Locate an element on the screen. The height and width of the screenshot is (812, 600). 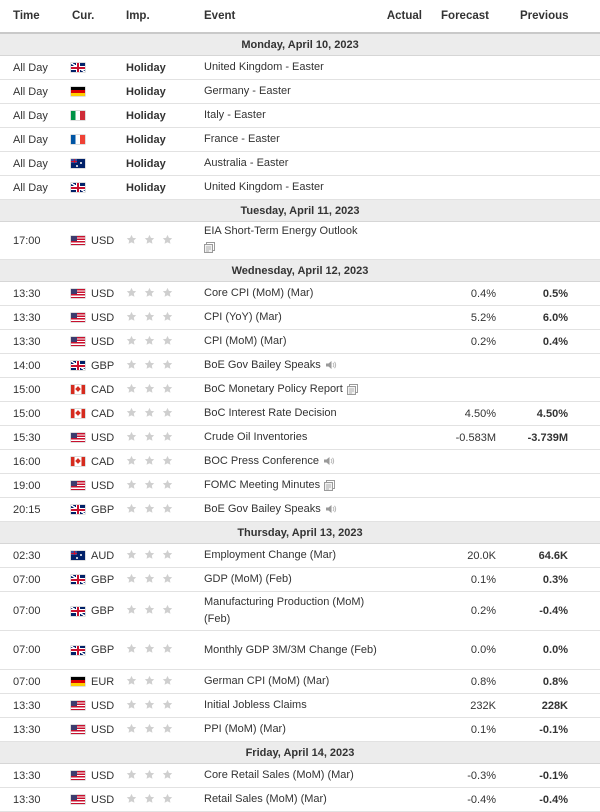
table-row: 15:00 CAD BoC Monetary Policy Report is located at coordinates (300, 389).